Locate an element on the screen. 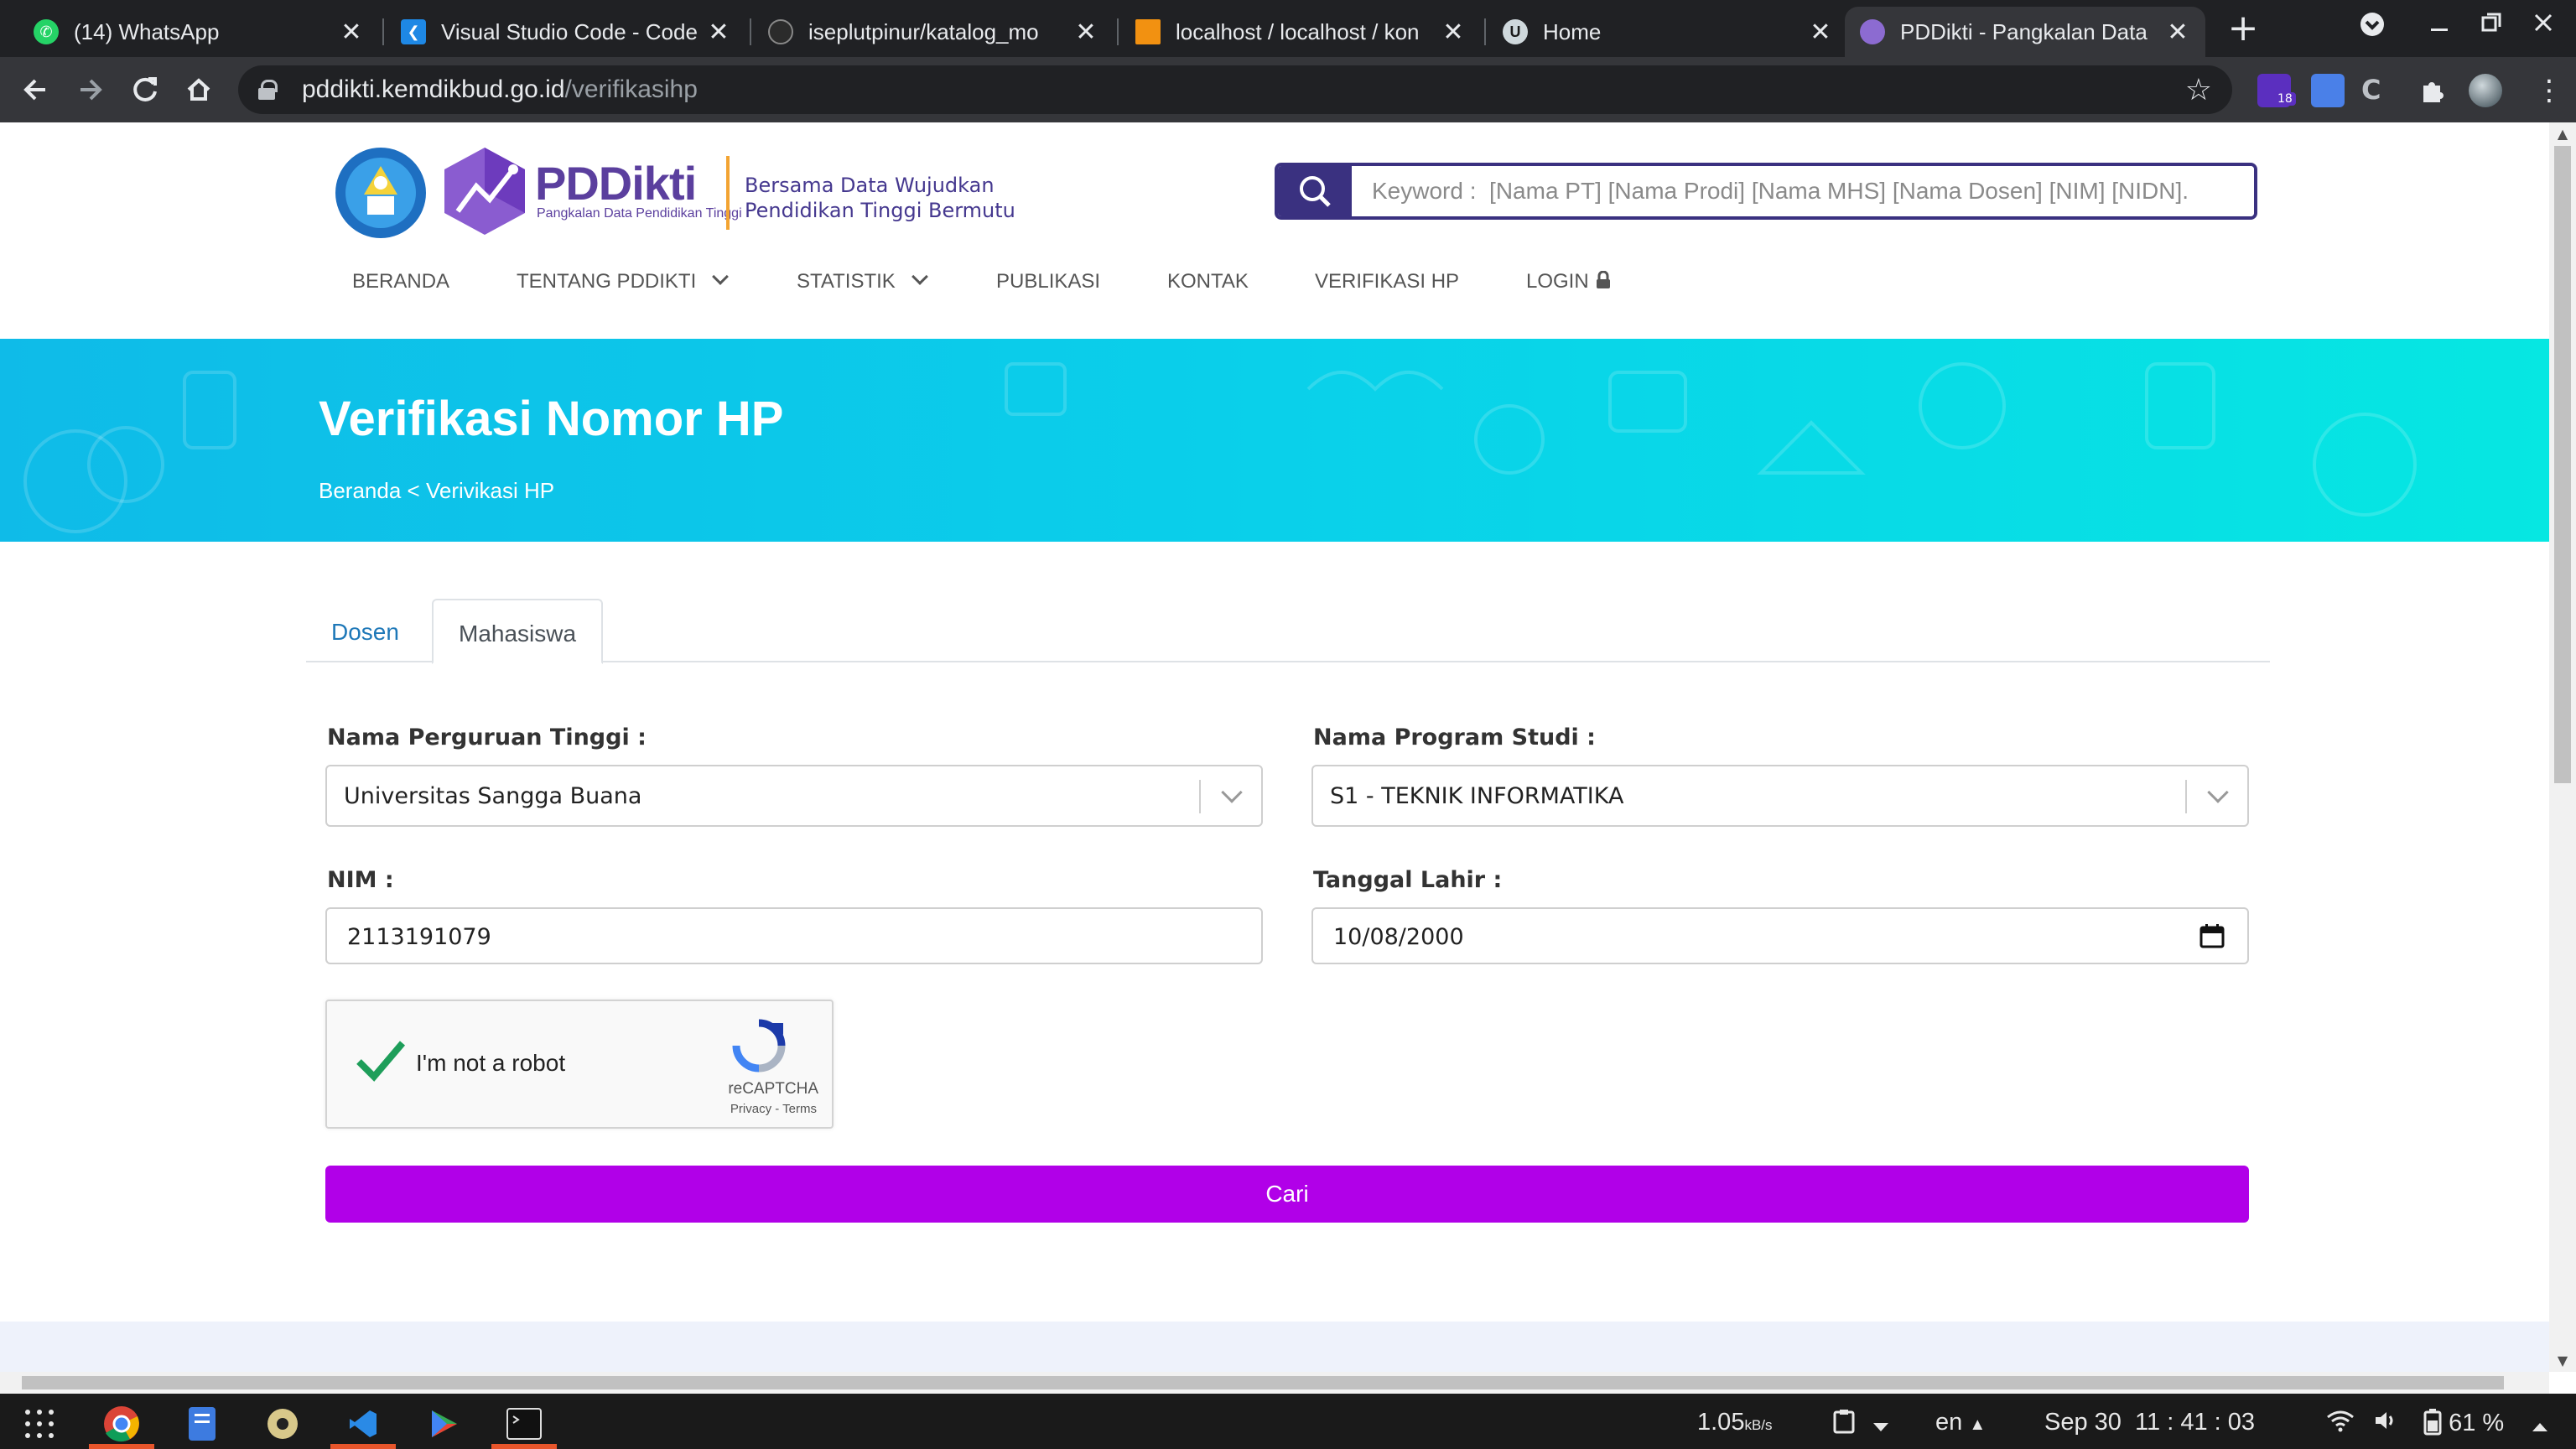  bookmark-star-icon: ☆ is located at coordinates (2198, 89).